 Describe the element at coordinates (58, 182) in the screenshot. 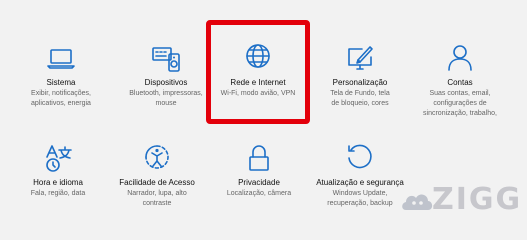

I see `tile-title: Hora e idioma` at that location.